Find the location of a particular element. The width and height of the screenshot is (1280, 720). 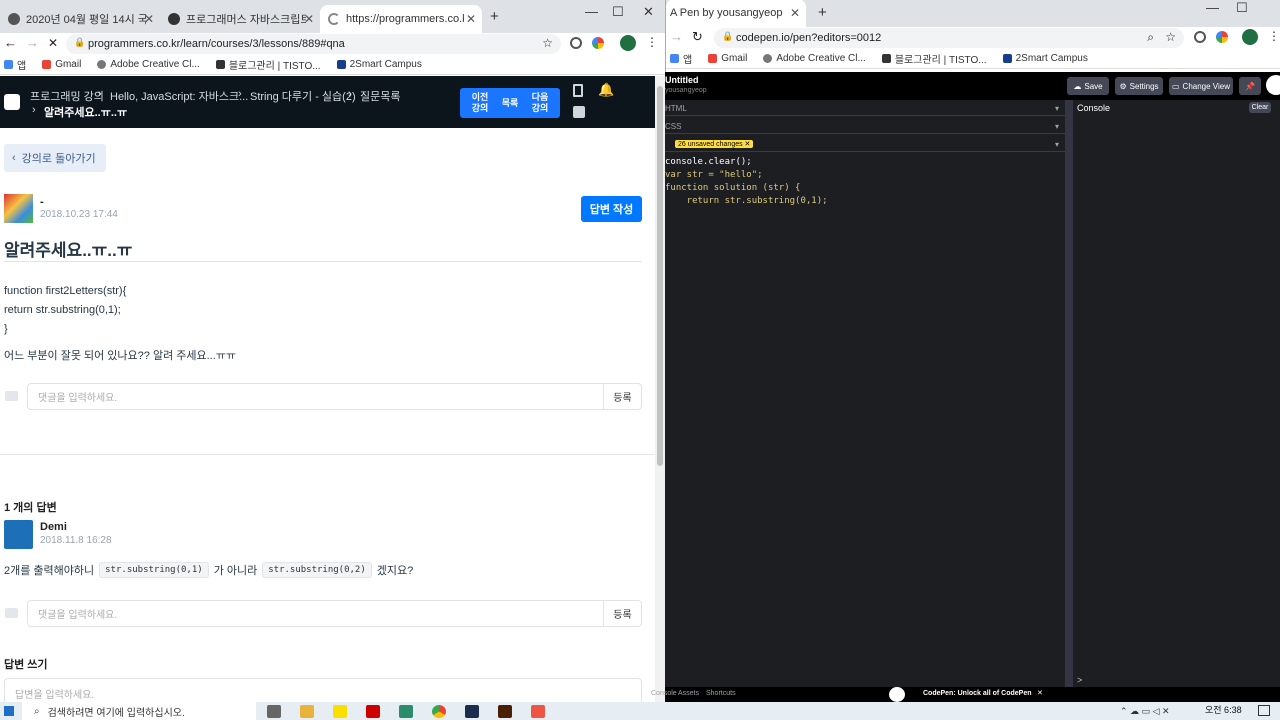

profile-icon is located at coordinates (579, 112).